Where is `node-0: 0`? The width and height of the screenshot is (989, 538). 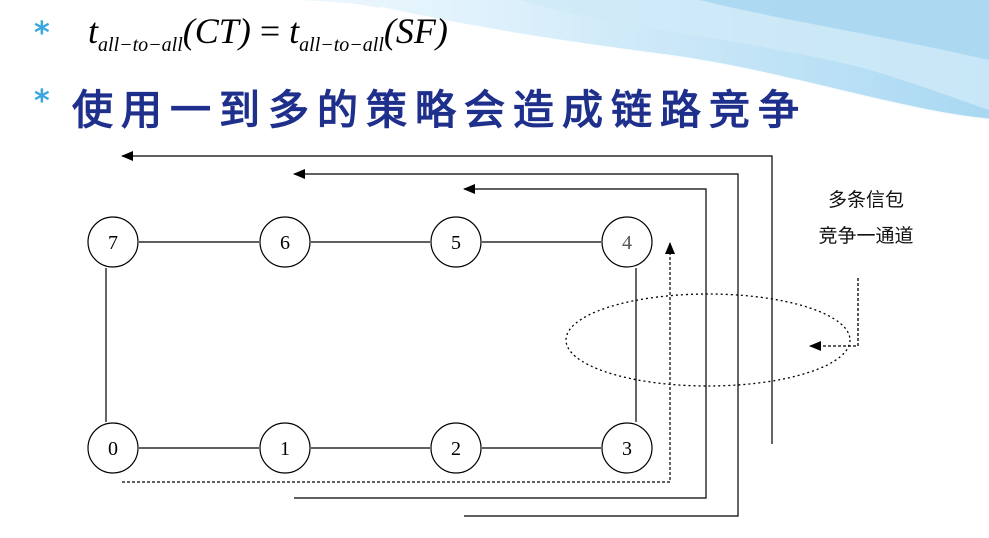
node-0: 0 is located at coordinates (113, 448).